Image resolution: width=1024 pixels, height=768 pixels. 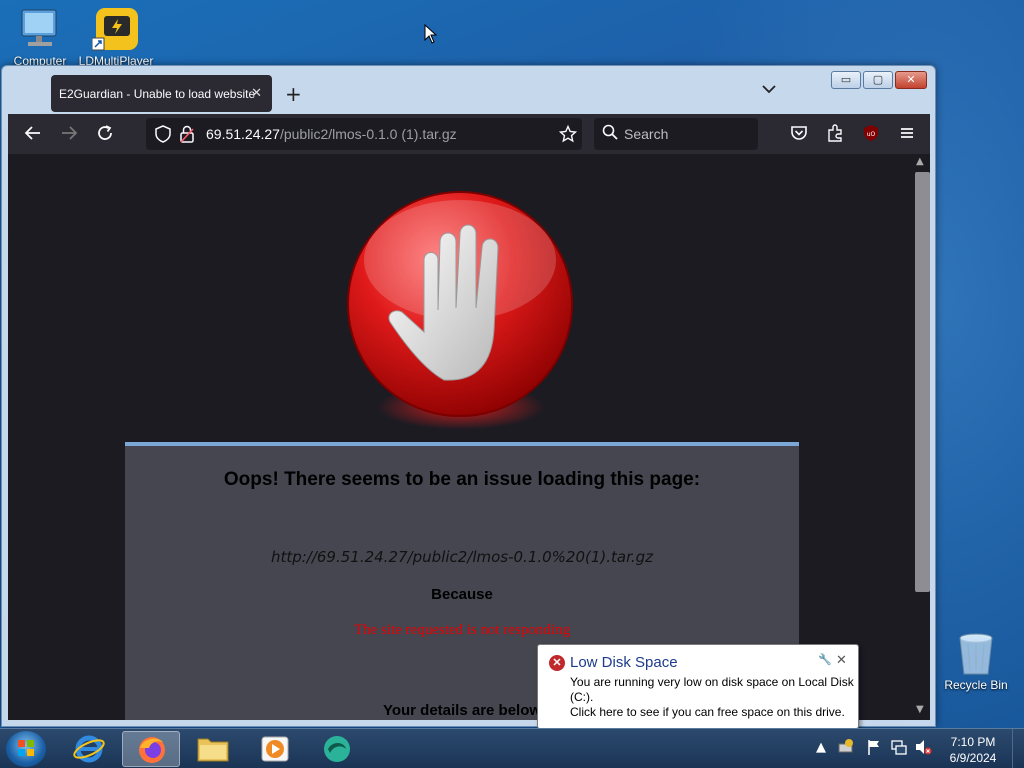 I want to click on clock-date: 6/9/2024, so click(x=973, y=758).